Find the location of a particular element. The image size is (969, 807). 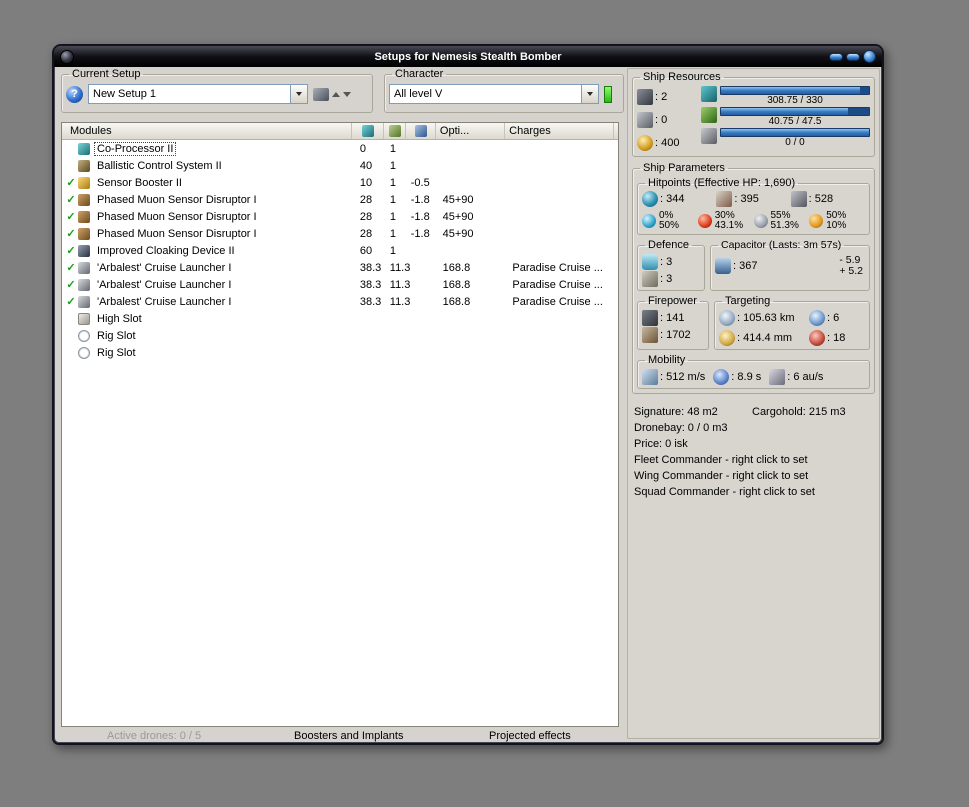

charges-column-header: Charges is located at coordinates (559, 131).